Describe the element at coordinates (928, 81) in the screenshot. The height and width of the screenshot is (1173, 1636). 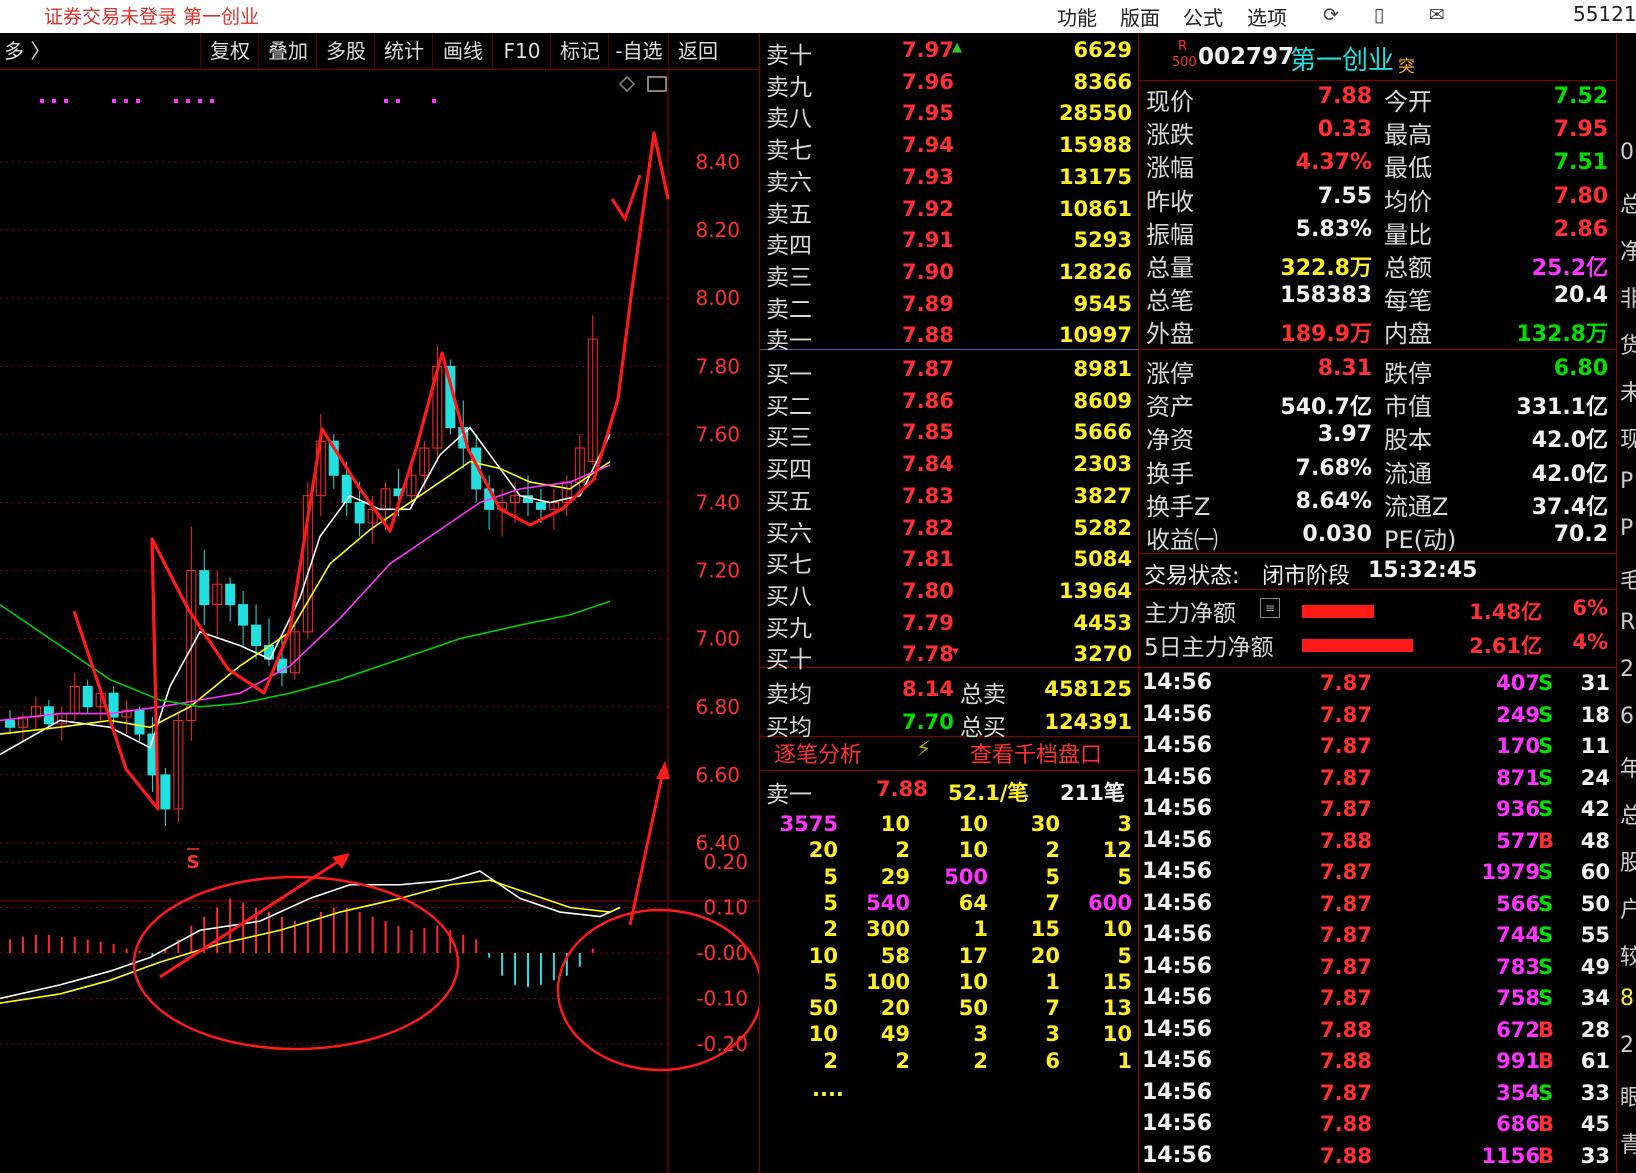
I see `ask-9-price: 7.96` at that location.